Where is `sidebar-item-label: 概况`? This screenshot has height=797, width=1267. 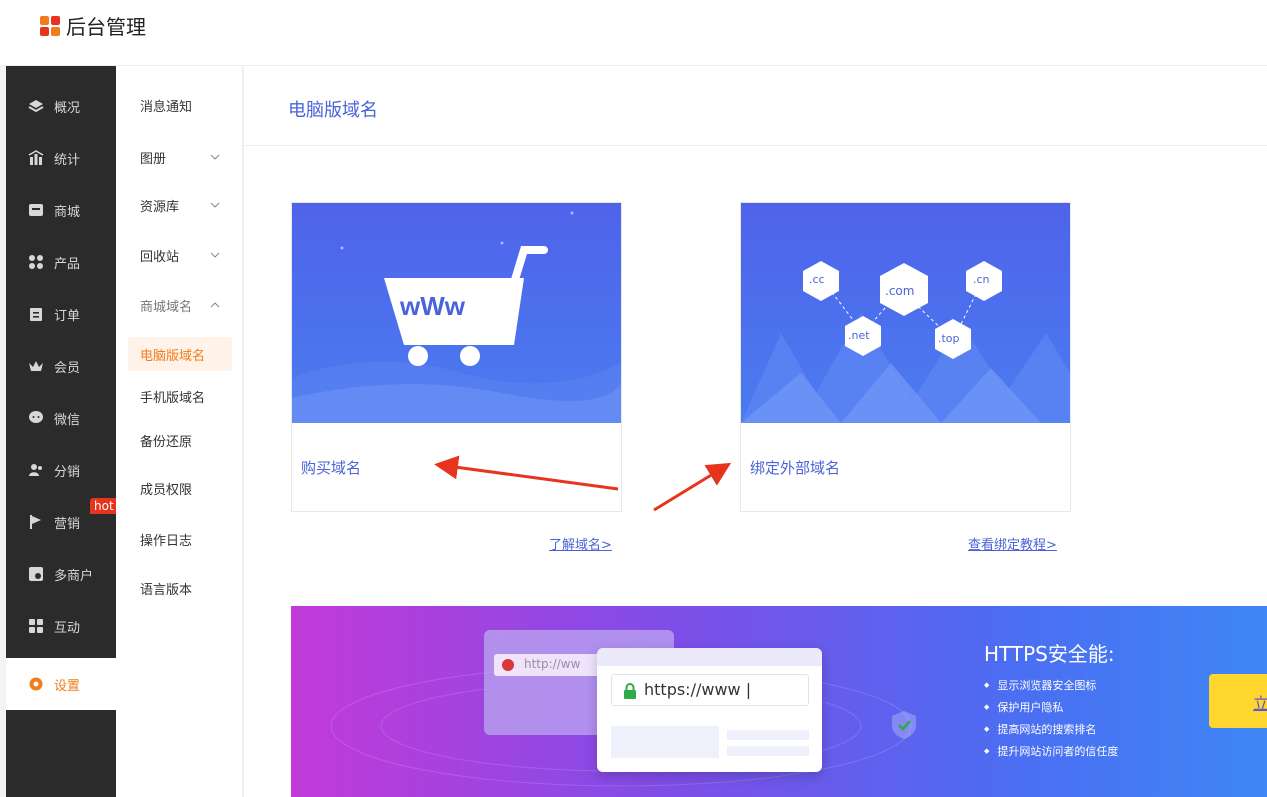
sidebar-item-label: 概况 is located at coordinates (67, 108).